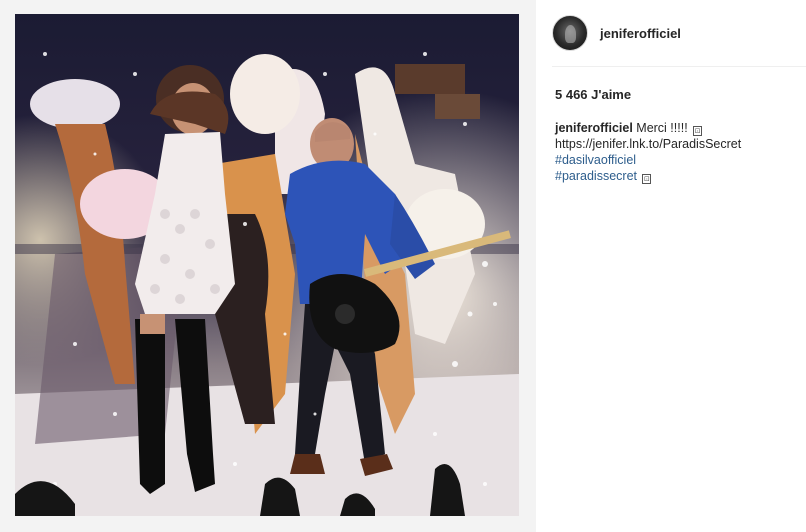 The height and width of the screenshot is (532, 806). I want to click on header-divider, so click(679, 66).